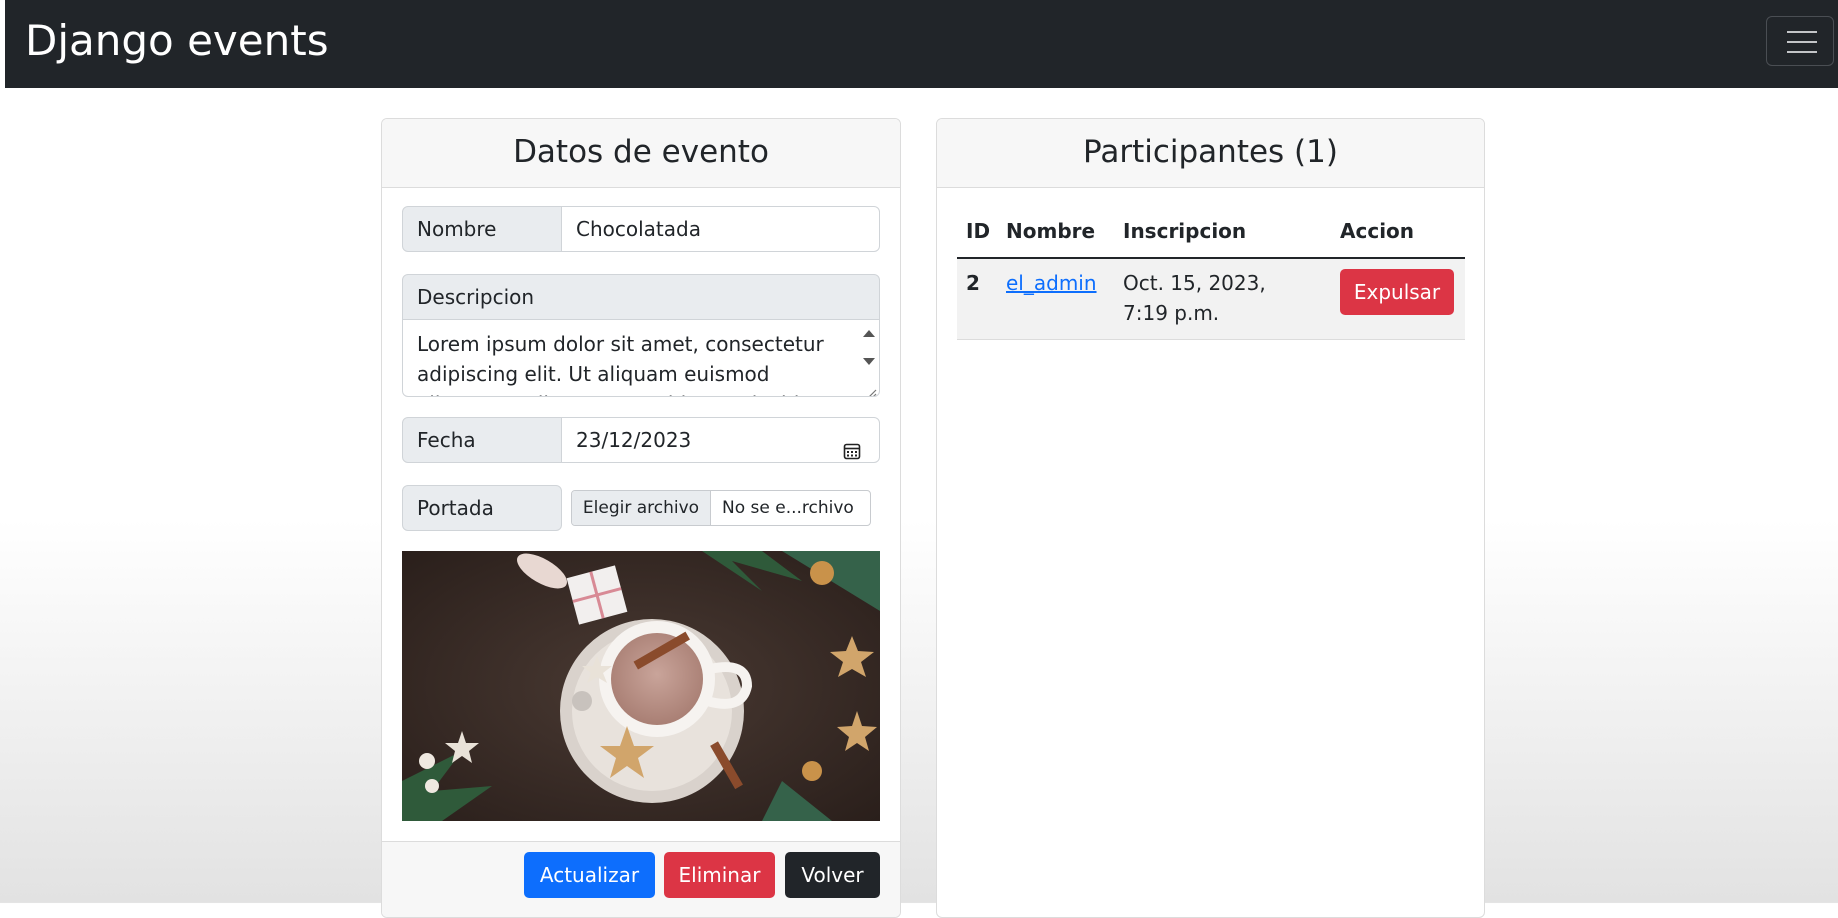 Image resolution: width=1838 pixels, height=918 pixels. What do you see at coordinates (1185, 231) in the screenshot?
I see `header-inscripcion: Inscripcion` at bounding box center [1185, 231].